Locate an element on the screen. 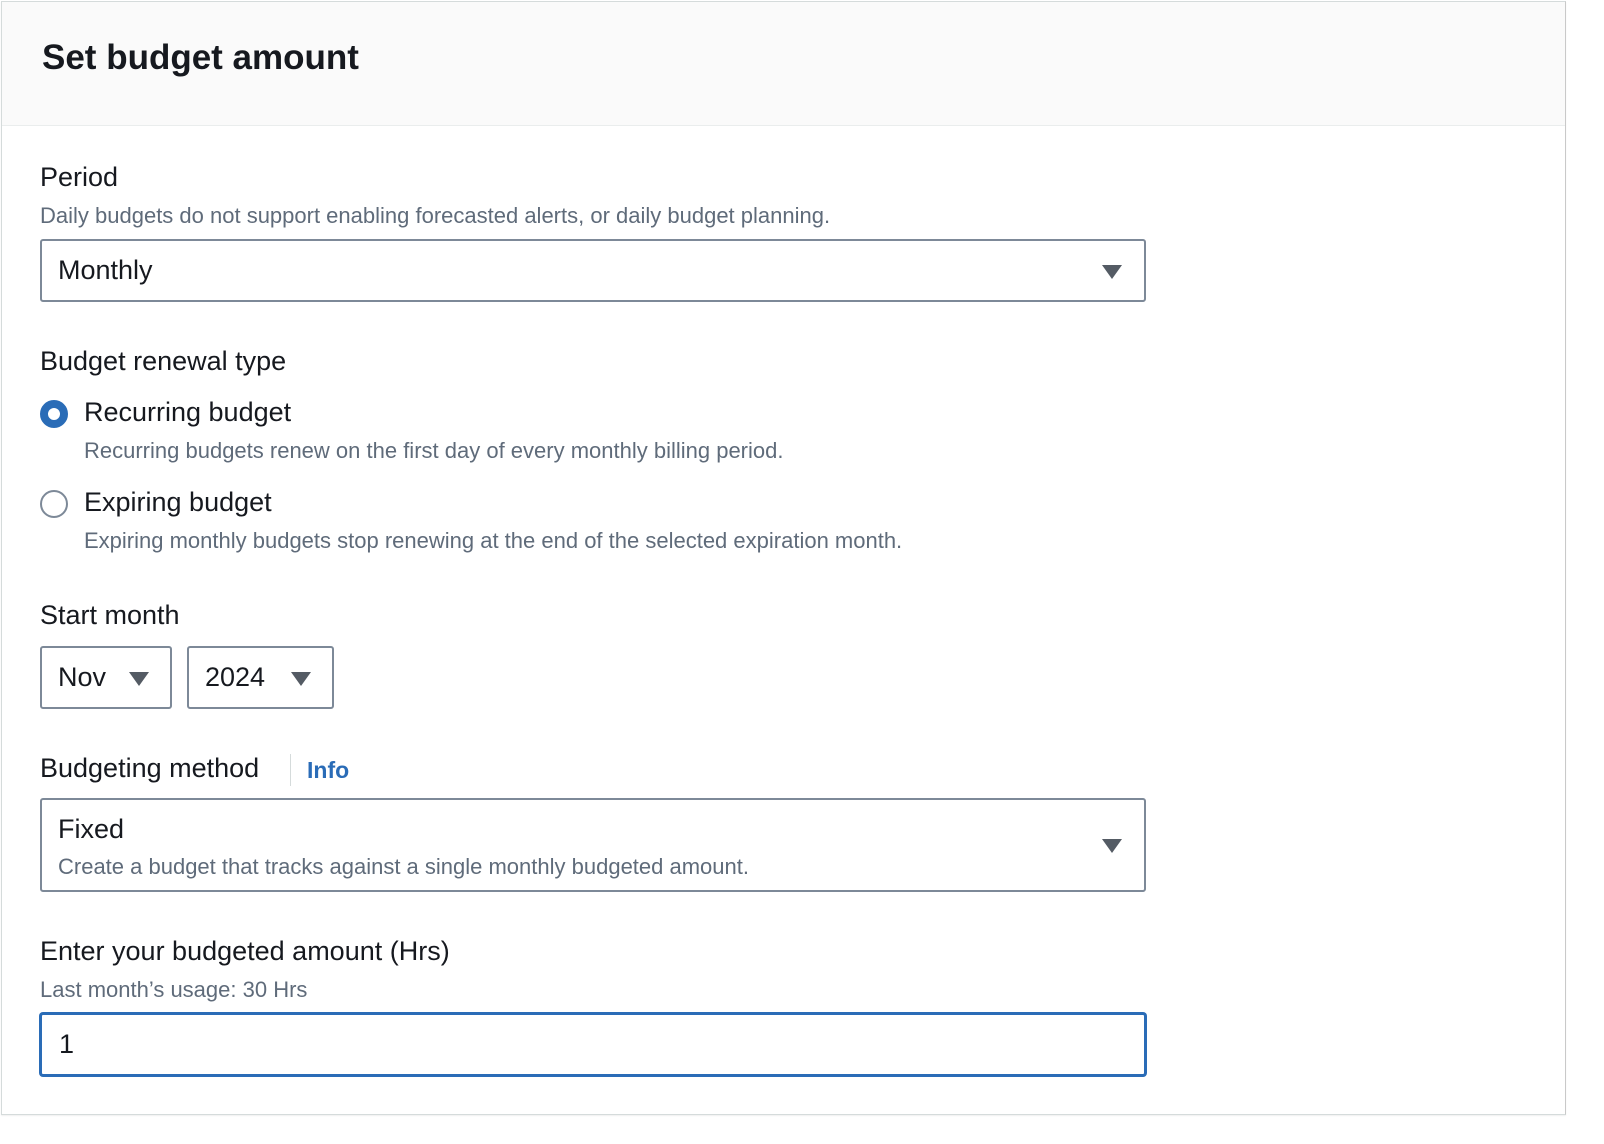 The width and height of the screenshot is (1604, 1144). recurring-budget-label: Recurring budget is located at coordinates (187, 412).